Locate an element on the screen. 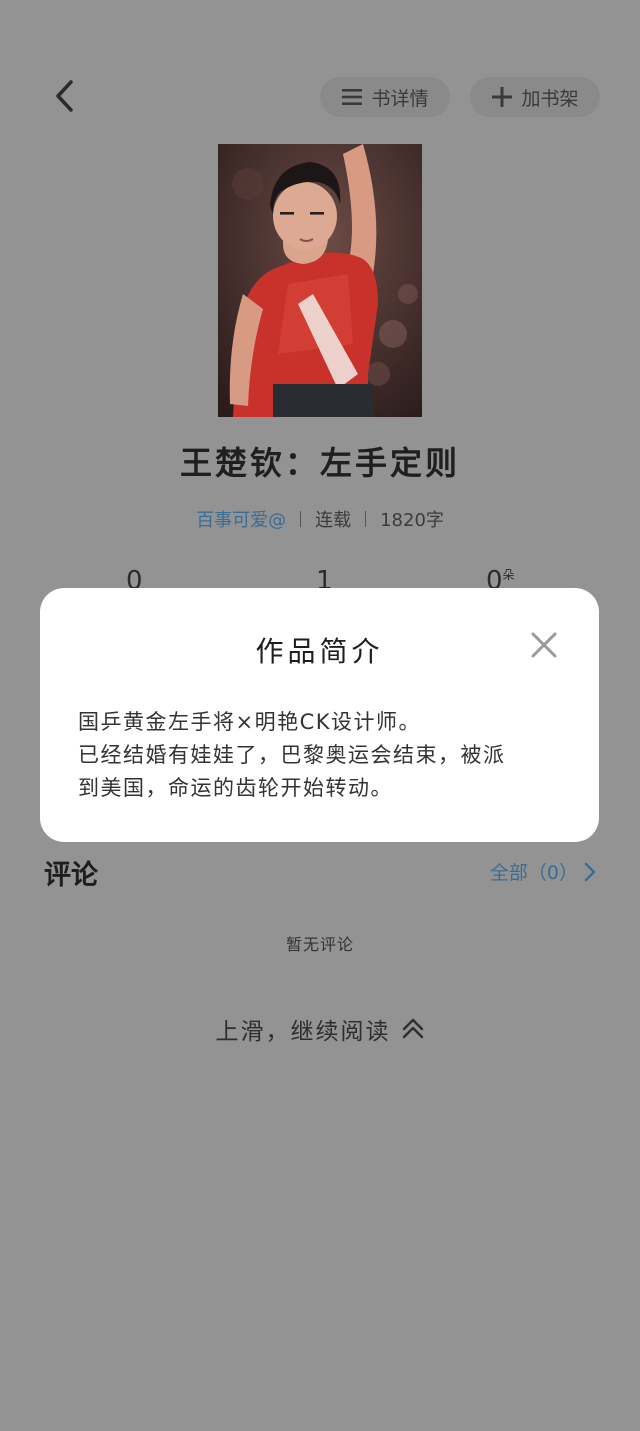  modal-title: 作品简介 is located at coordinates (319, 651).